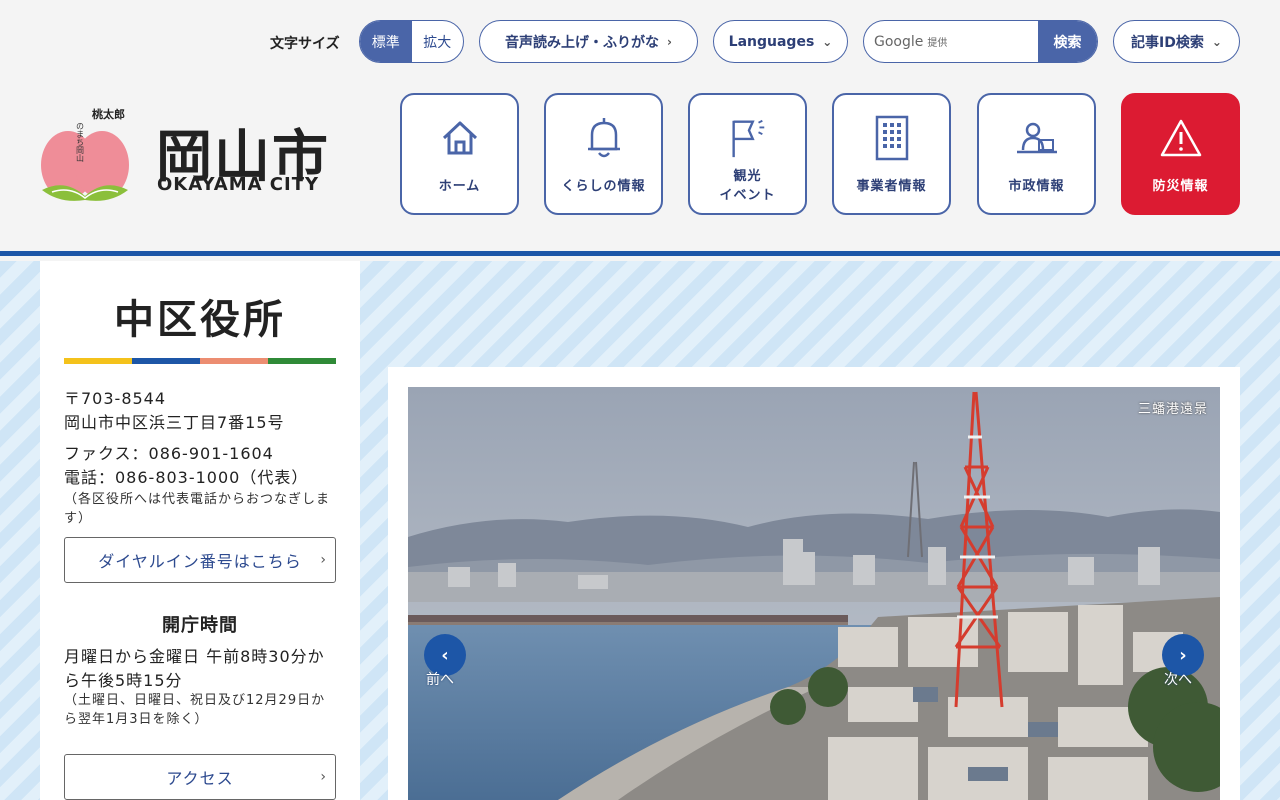  Describe the element at coordinates (186, 477) in the screenshot. I see `phone-number: 電話：086-803-1000（代表）` at that location.